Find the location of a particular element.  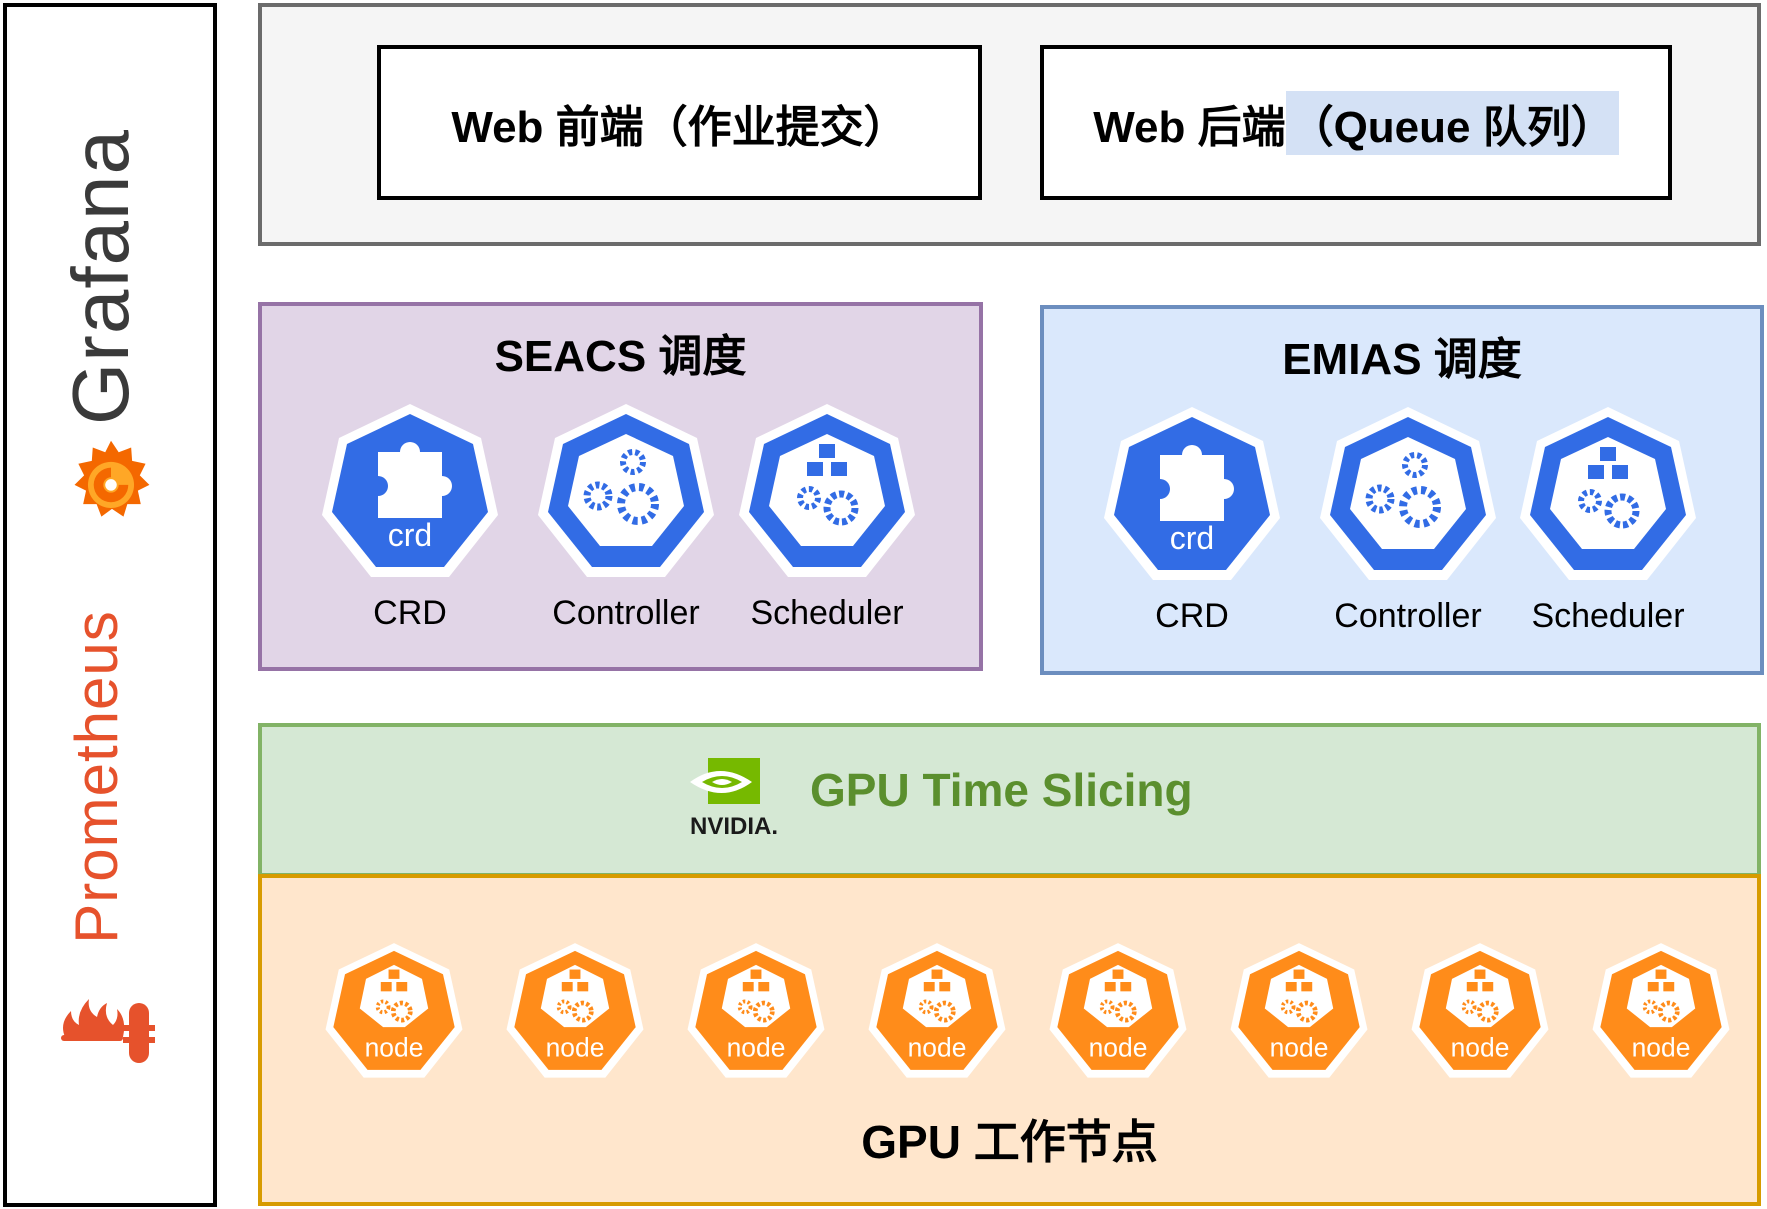

gpu-time-slicing-layer: NVIDIA. GPU Time Slicing is located at coordinates (1009, 800).